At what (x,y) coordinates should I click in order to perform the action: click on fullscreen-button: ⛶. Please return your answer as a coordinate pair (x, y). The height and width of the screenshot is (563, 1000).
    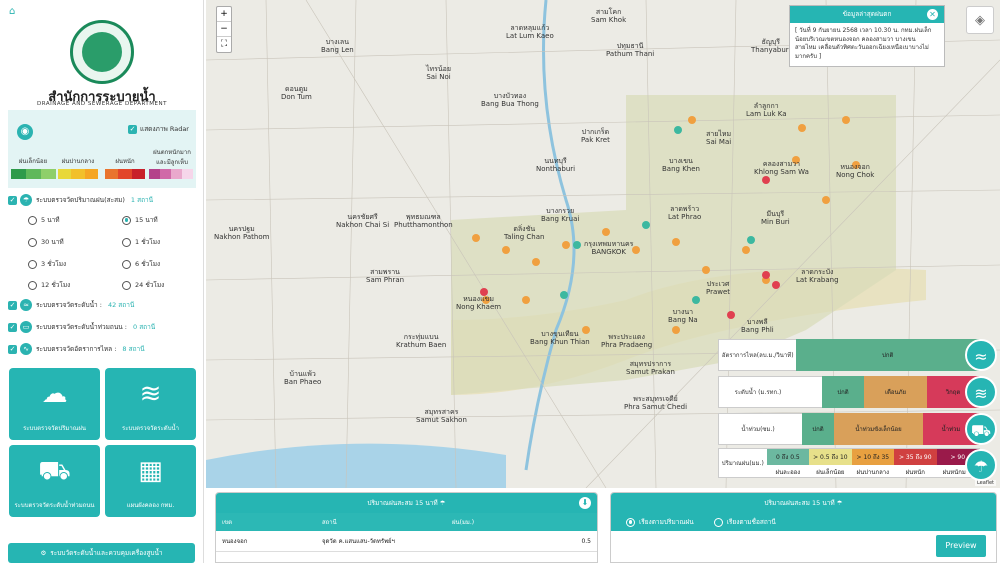
    Looking at the image, I should click on (224, 44).